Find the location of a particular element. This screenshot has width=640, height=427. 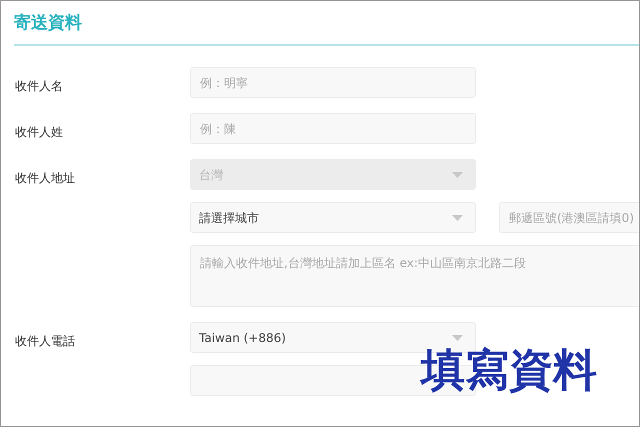

postal-code-field: 郵遞區號(港澳區請填0) is located at coordinates (569, 217).